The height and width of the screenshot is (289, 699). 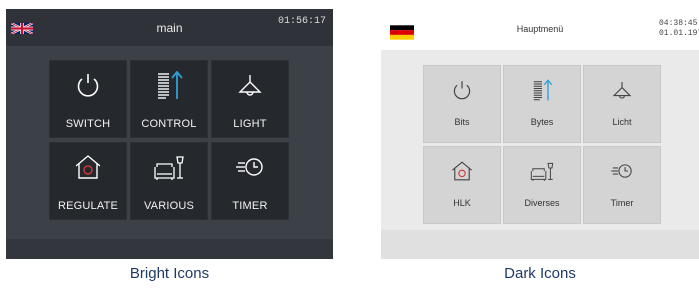 I want to click on clock-time: 01:56:17, so click(x=301, y=21).